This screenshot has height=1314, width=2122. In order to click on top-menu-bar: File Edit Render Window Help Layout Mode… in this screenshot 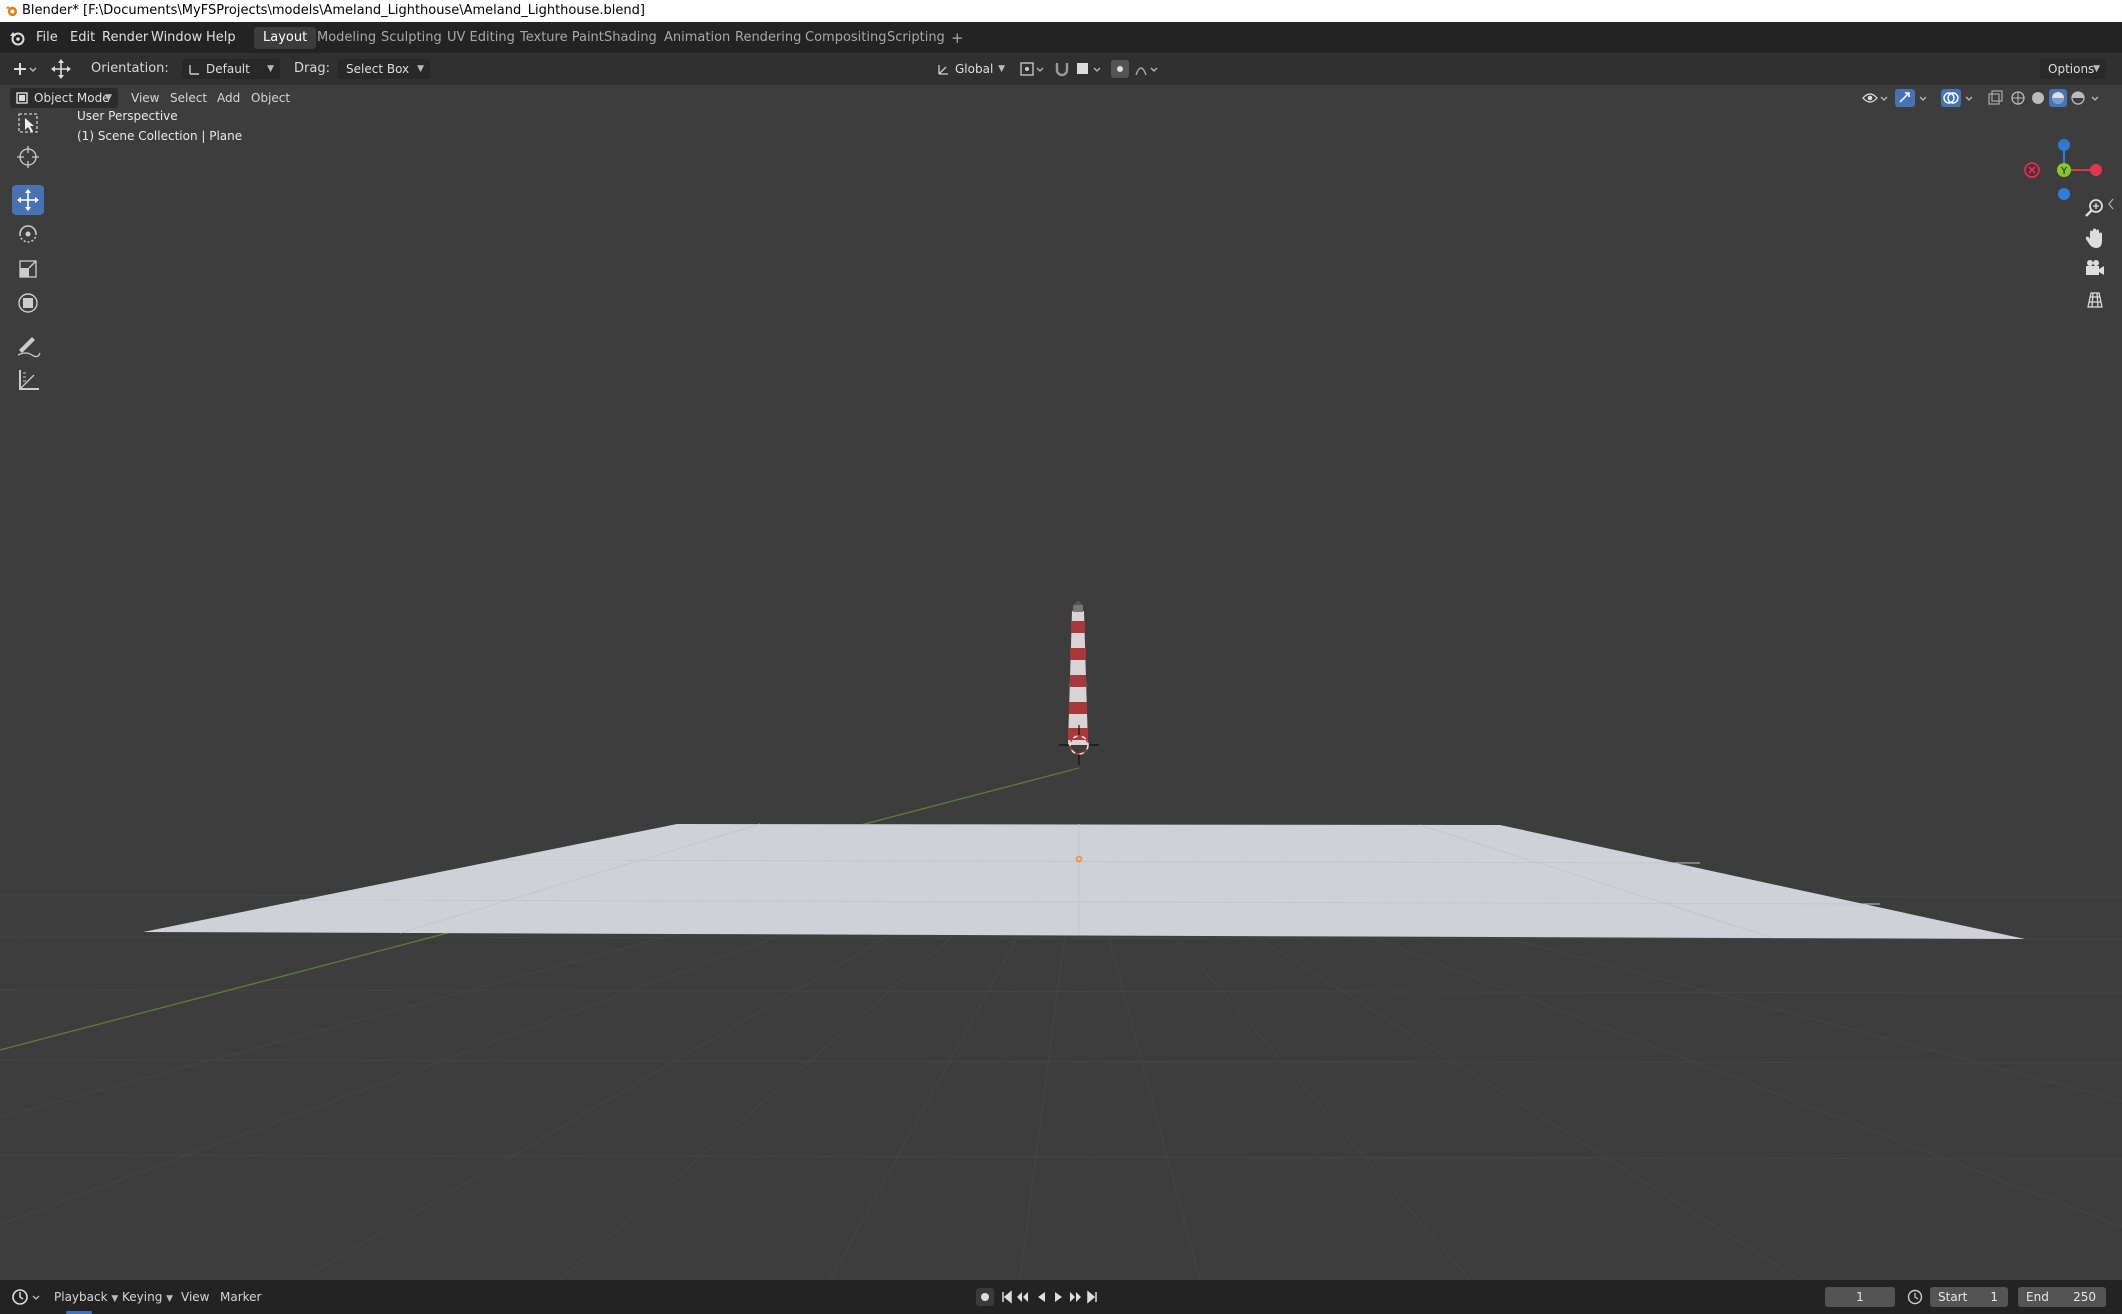, I will do `click(1061, 37)`.